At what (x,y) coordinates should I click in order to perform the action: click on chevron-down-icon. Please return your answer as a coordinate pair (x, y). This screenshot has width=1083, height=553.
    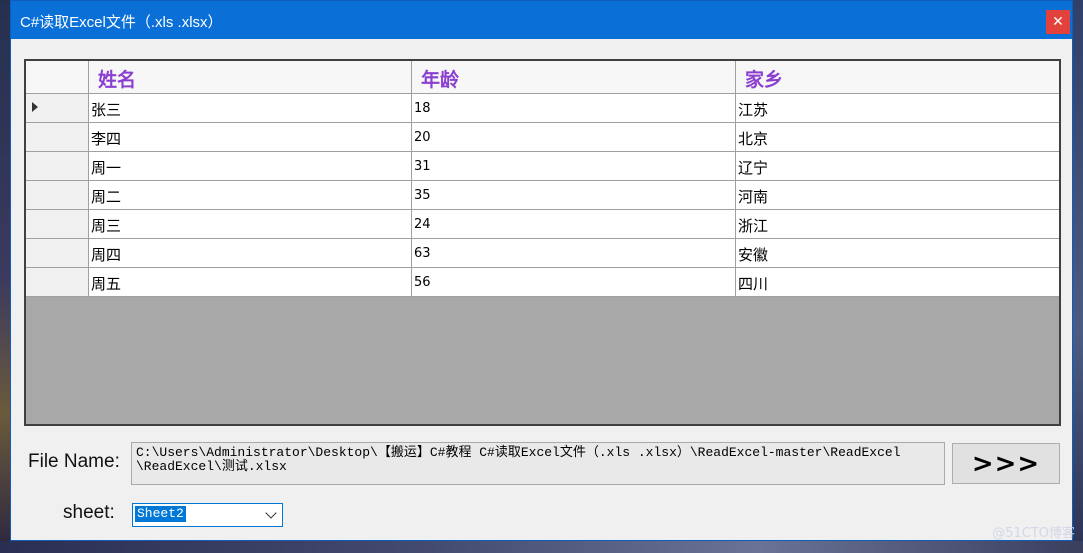
    Looking at the image, I should click on (271, 513).